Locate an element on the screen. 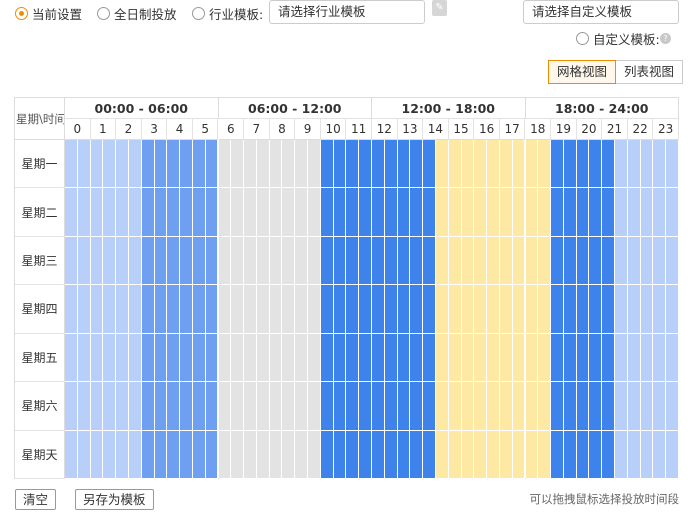 This screenshot has width=693, height=520. radio-custom-template: 自定义模板: is located at coordinates (618, 38).